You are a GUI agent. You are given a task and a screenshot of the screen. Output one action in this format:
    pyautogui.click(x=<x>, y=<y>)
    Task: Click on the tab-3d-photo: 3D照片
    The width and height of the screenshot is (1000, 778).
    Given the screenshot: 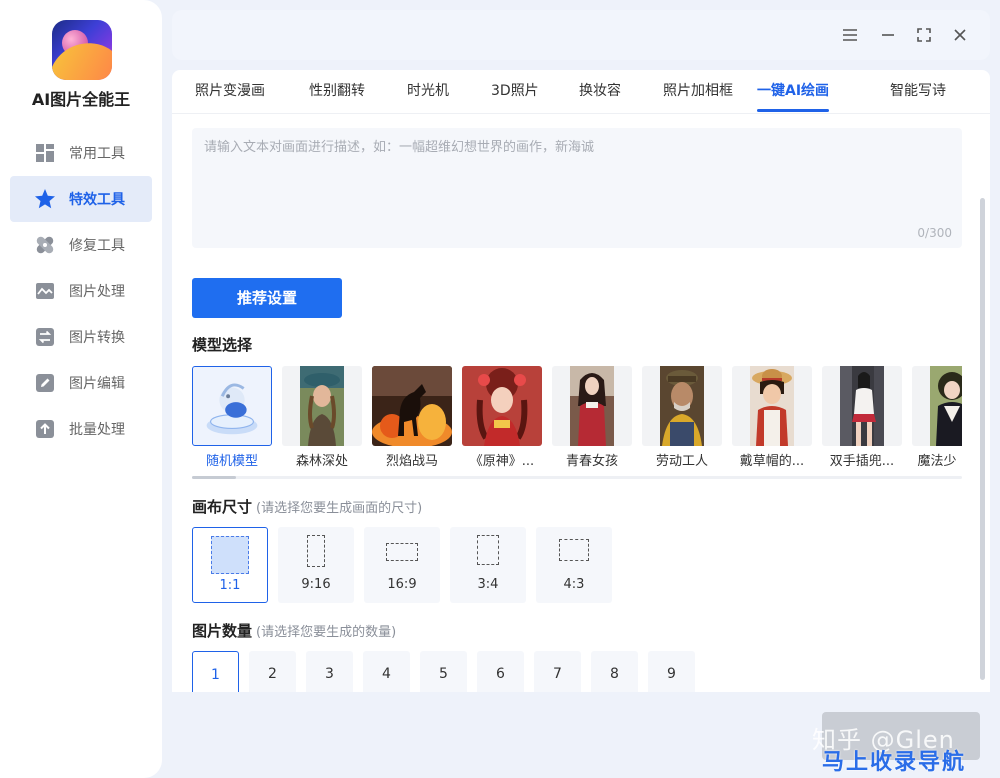 What is the action you would take?
    pyautogui.click(x=515, y=92)
    